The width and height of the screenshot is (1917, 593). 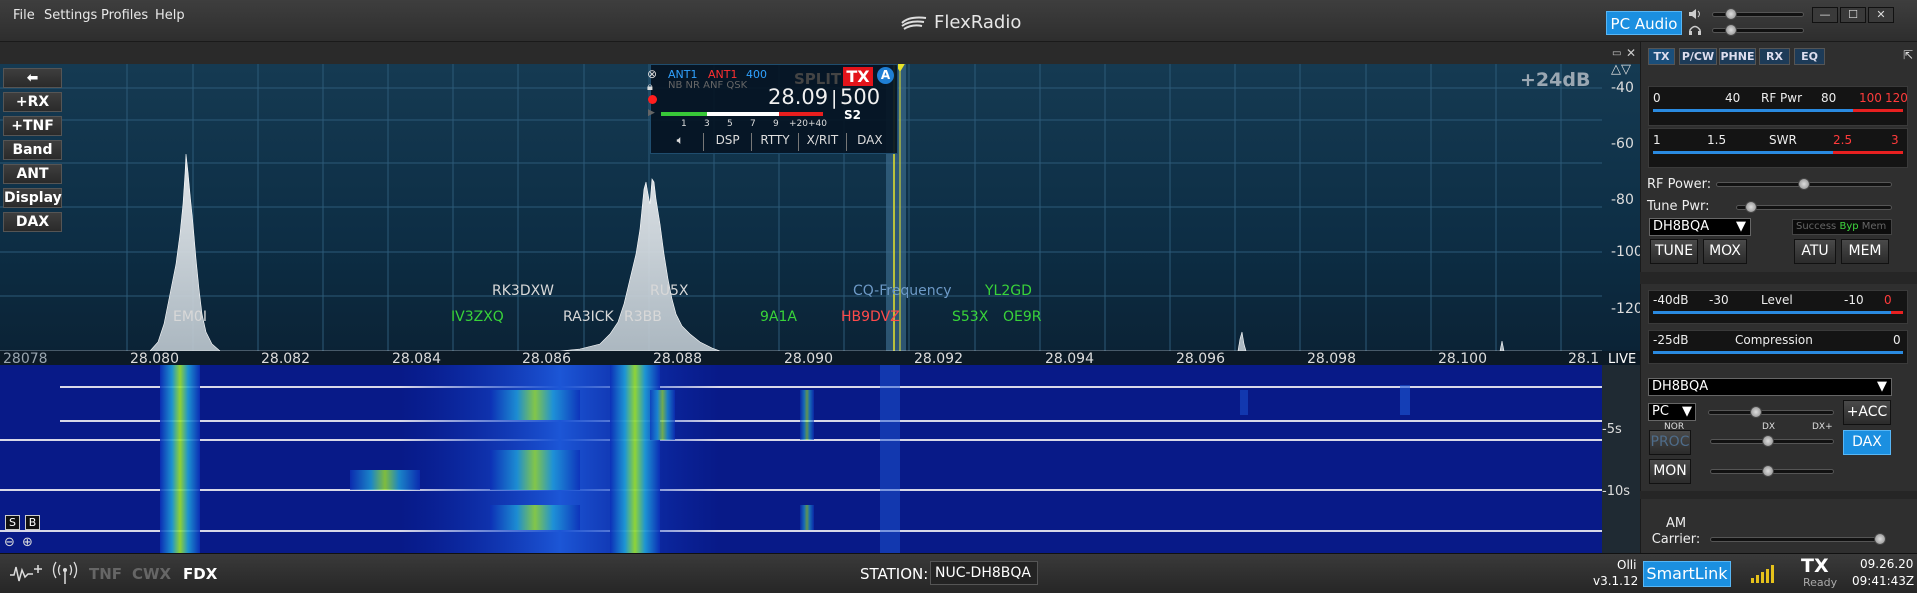 What do you see at coordinates (1768, 441) in the screenshot?
I see `proc-level-thumb` at bounding box center [1768, 441].